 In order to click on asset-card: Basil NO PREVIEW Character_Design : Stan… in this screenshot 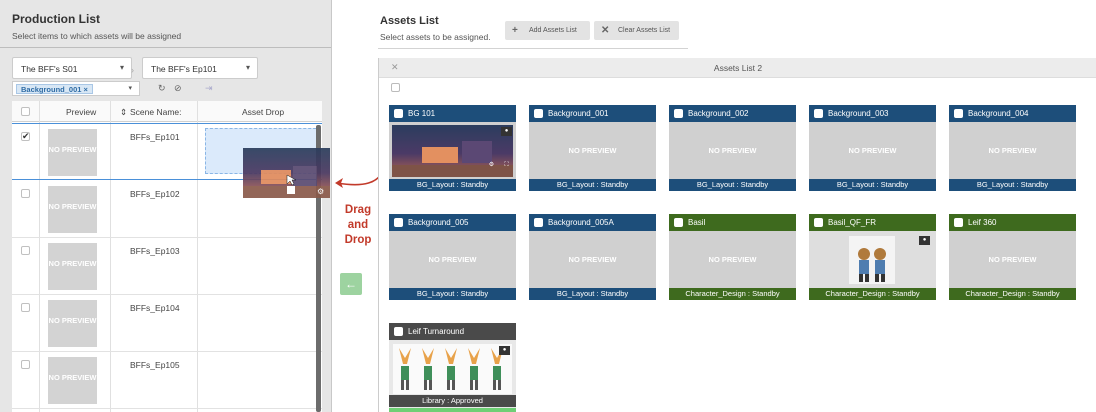, I will do `click(732, 257)`.